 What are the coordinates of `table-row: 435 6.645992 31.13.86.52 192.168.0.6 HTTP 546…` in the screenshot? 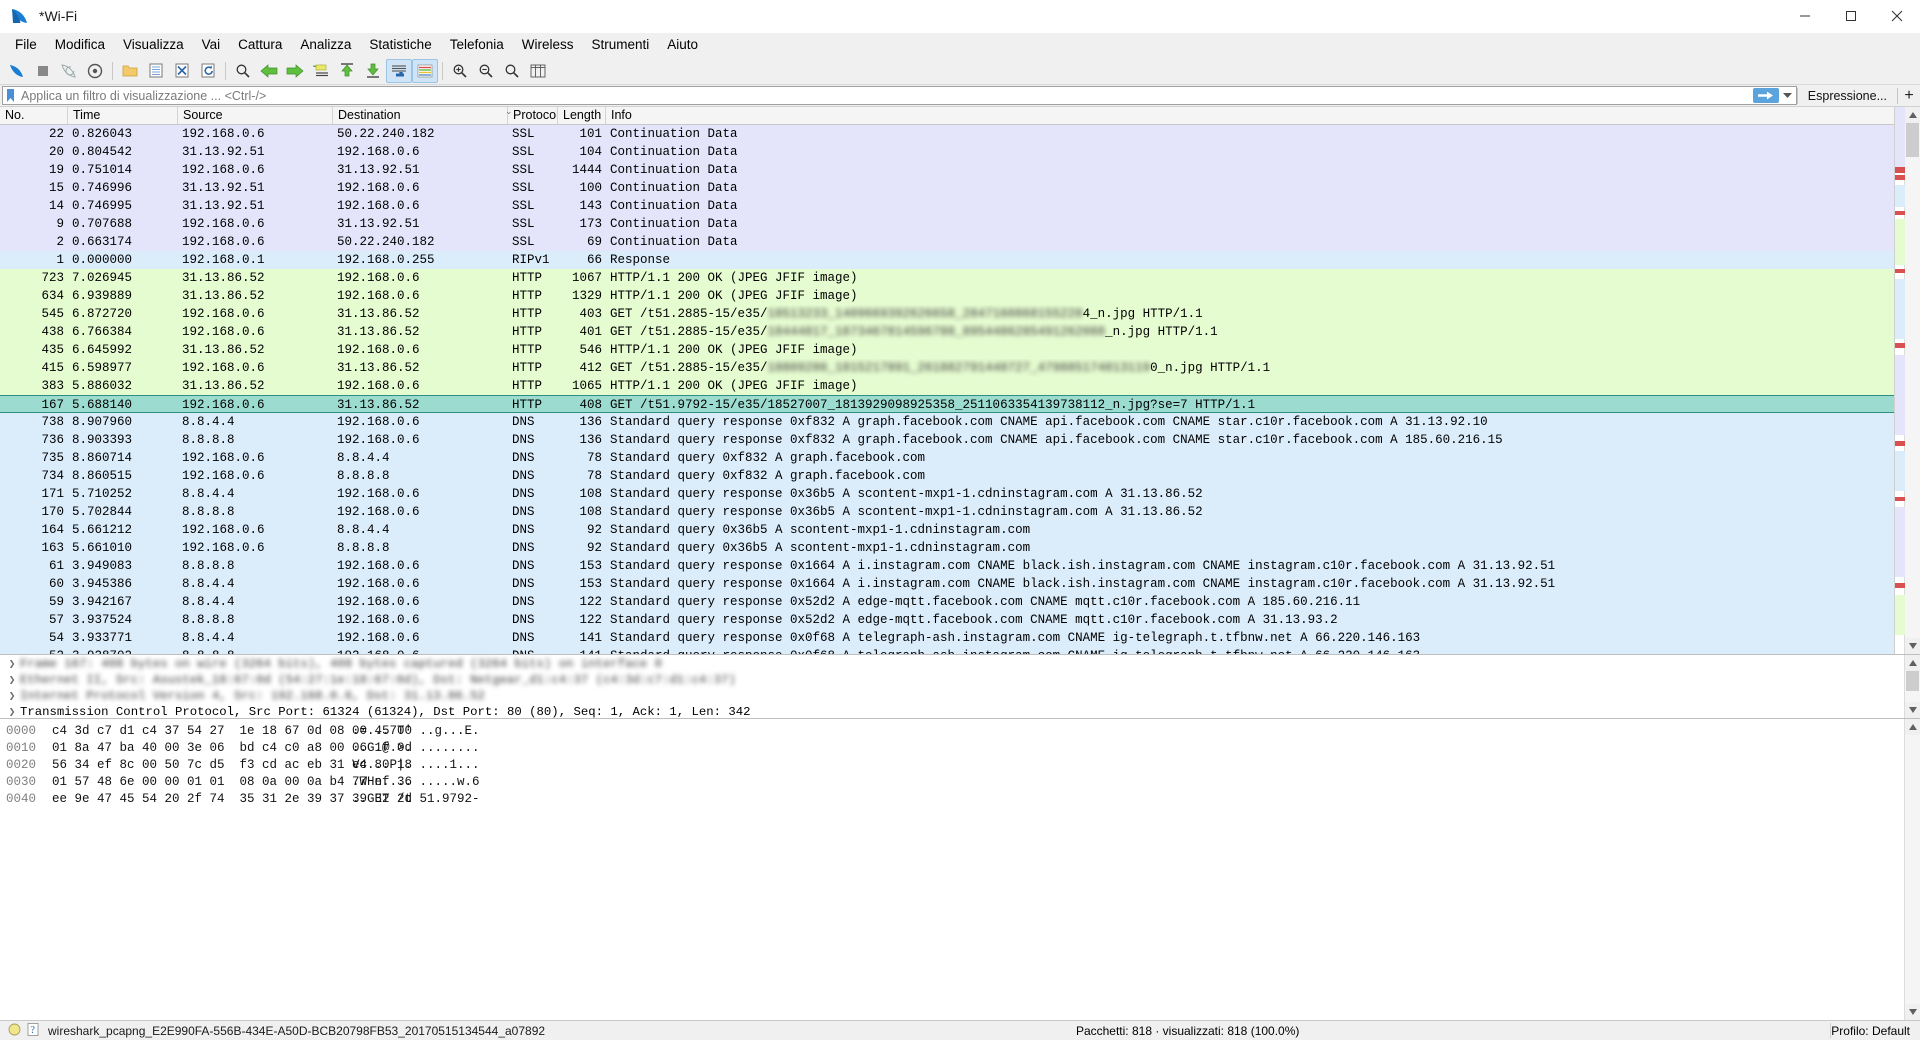 It's located at (947, 350).